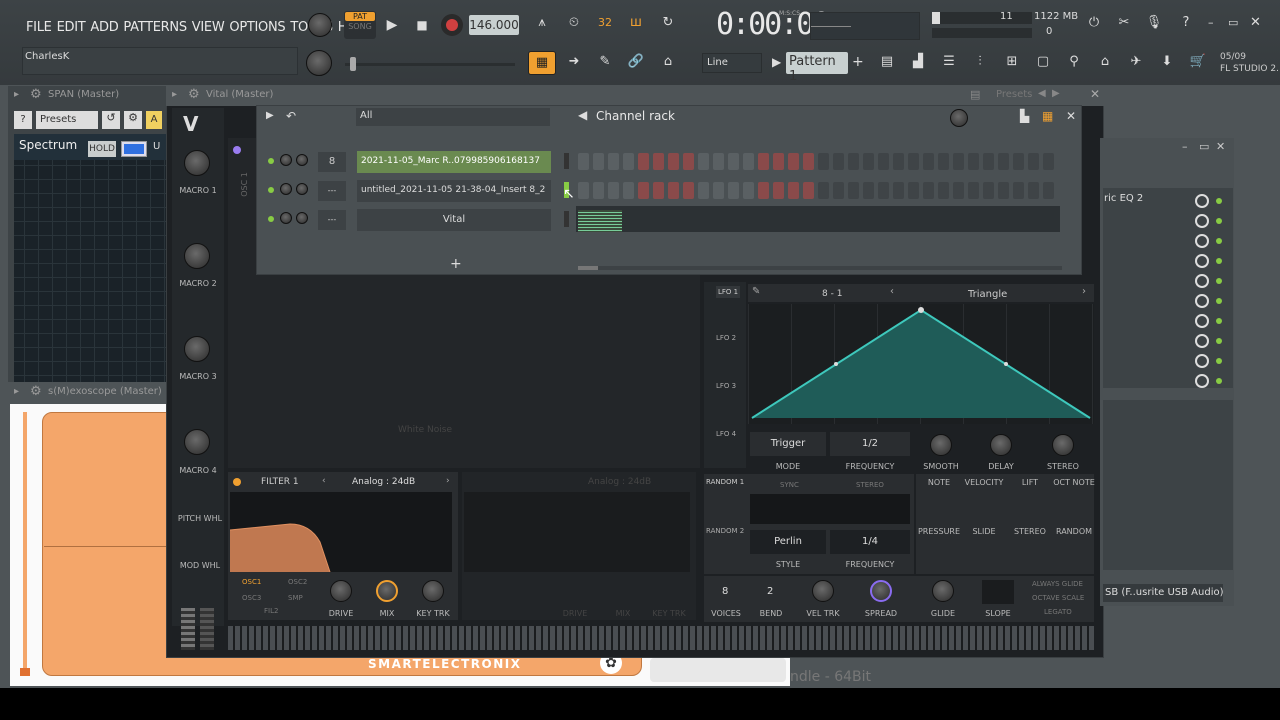  What do you see at coordinates (1058, 612) in the screenshot?
I see `legato-toggle: LEGATO` at bounding box center [1058, 612].